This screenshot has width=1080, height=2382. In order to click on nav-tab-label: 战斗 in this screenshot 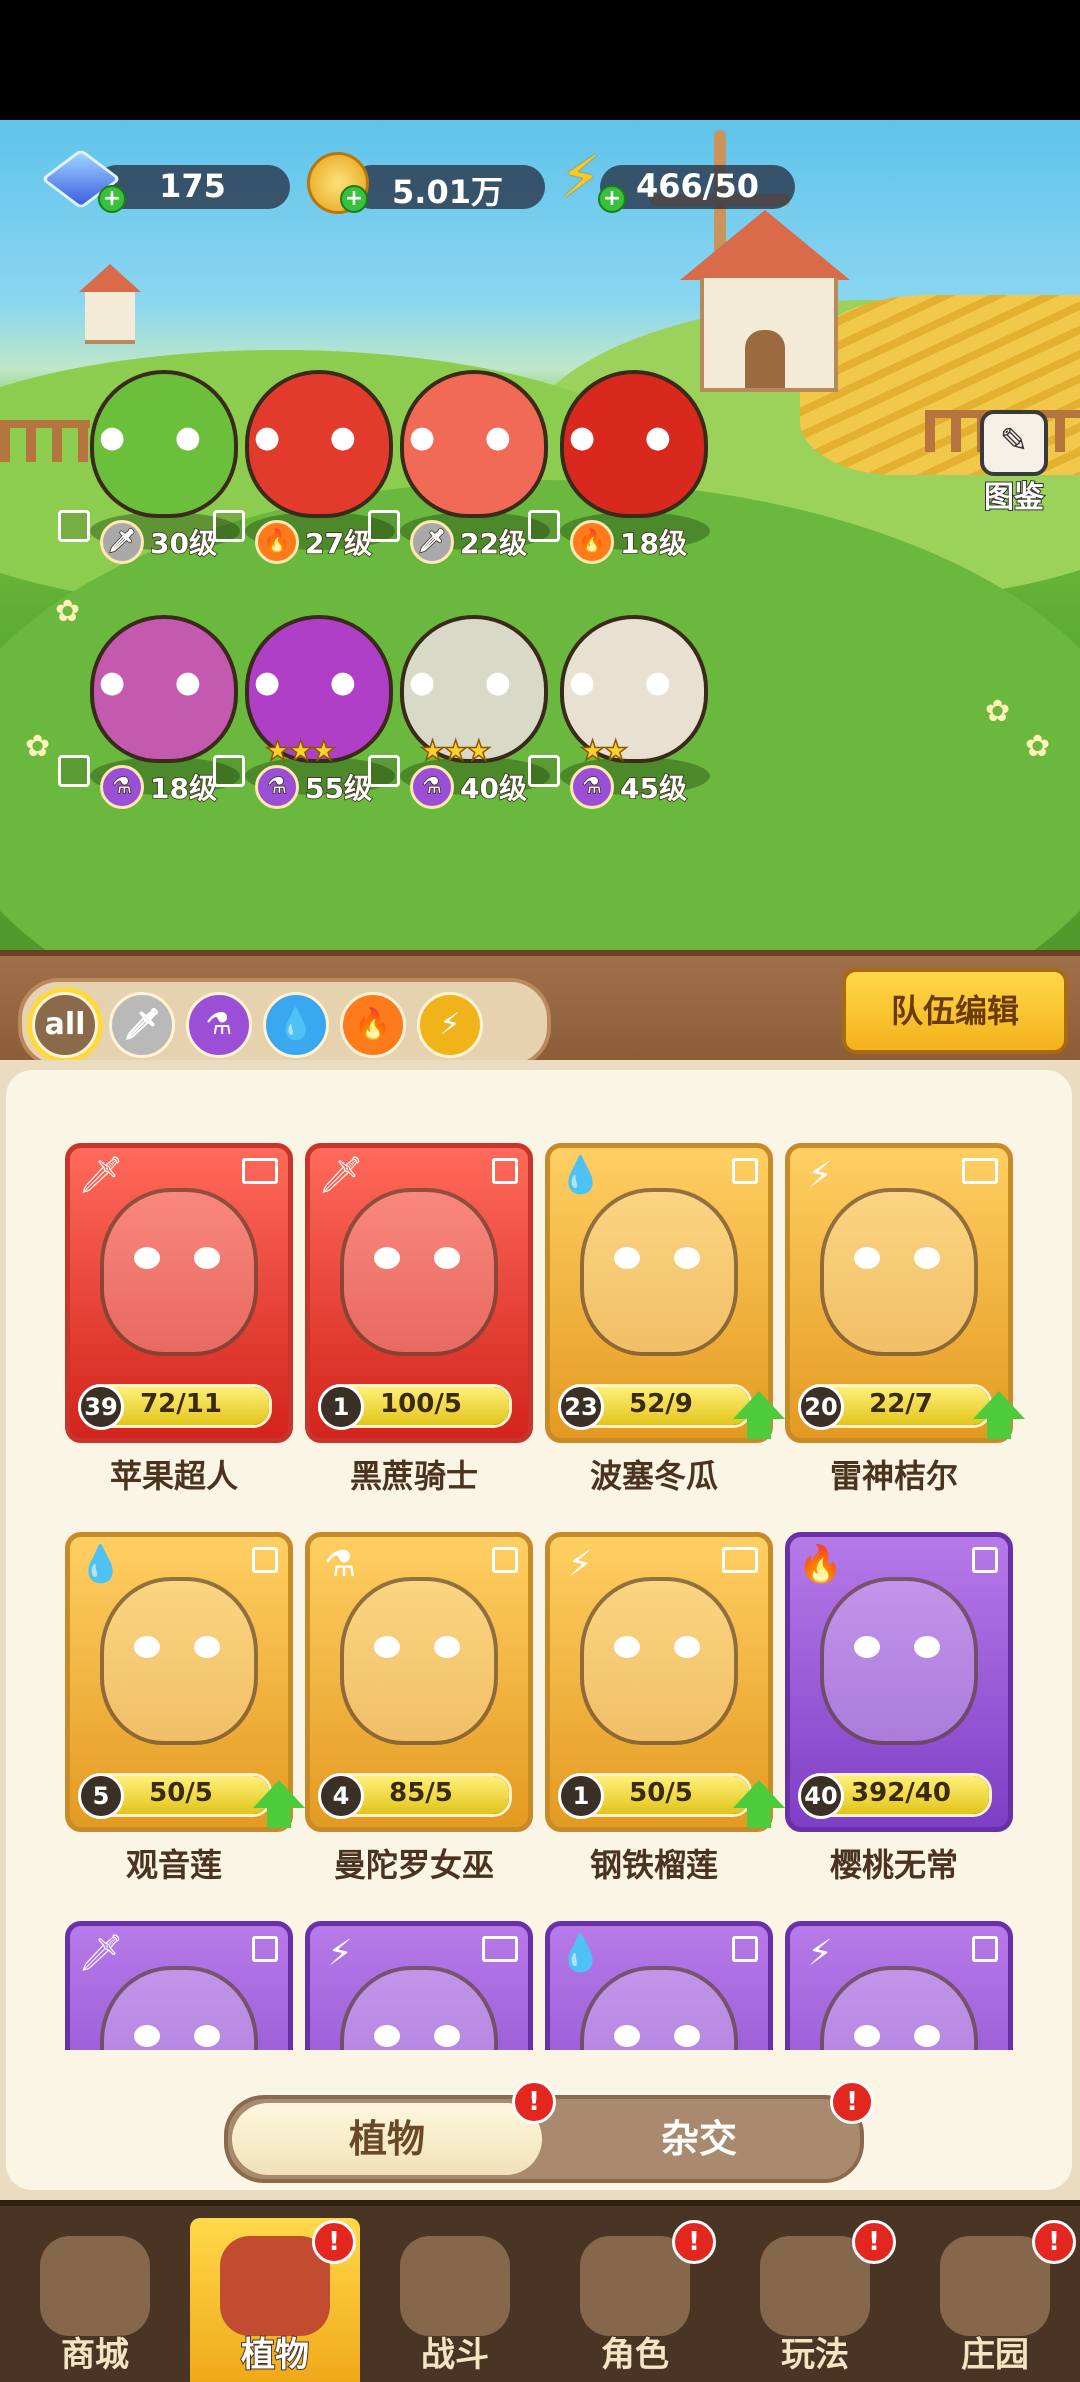, I will do `click(455, 2355)`.